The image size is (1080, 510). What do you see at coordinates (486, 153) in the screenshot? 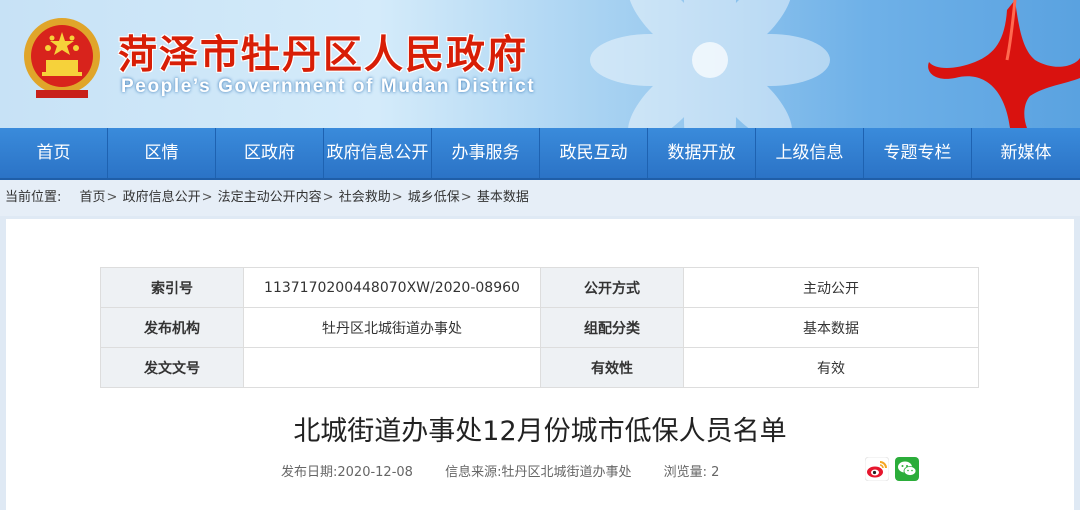
I see `nav-services: 办事服务` at bounding box center [486, 153].